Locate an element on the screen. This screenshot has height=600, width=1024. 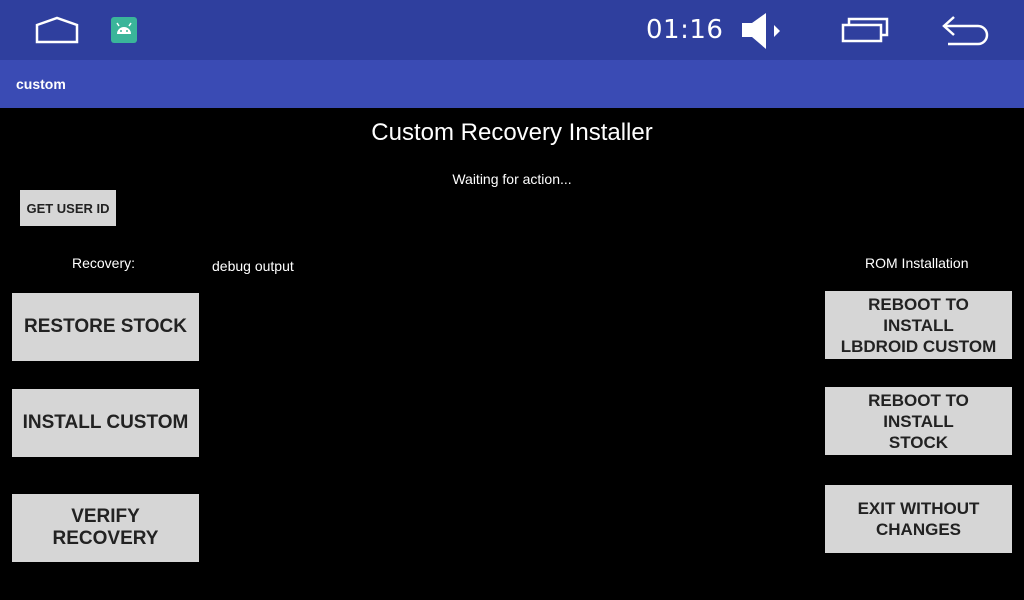
reboot-install-stock-button: REBOOT TO INSTALL STOCK is located at coordinates (918, 421).